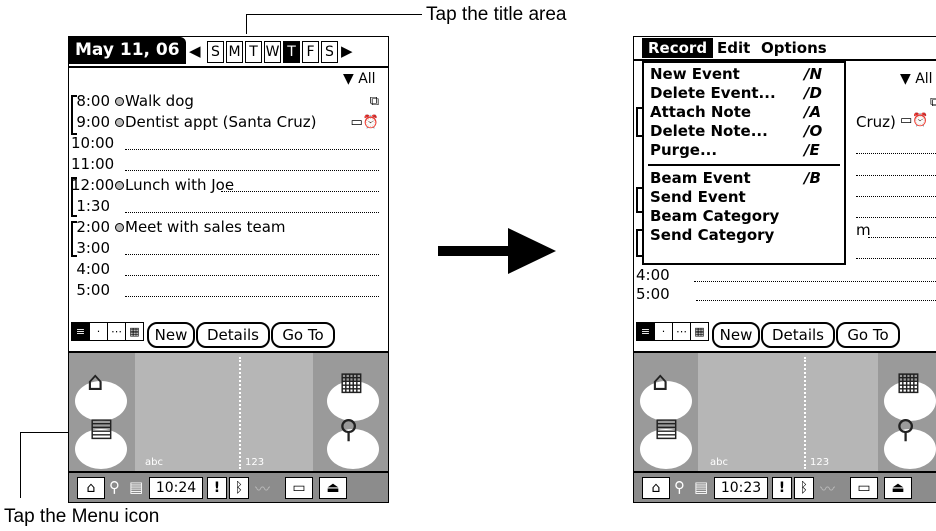  I want to click on menu-item-attach-note: Attach Note, so click(700, 112).